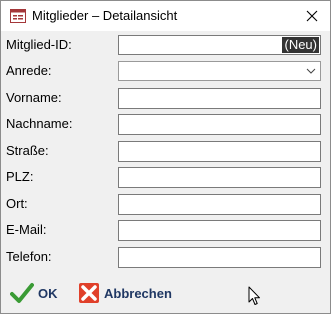 This screenshot has height=314, width=331. What do you see at coordinates (219, 71) in the screenshot?
I see `anrede-select` at bounding box center [219, 71].